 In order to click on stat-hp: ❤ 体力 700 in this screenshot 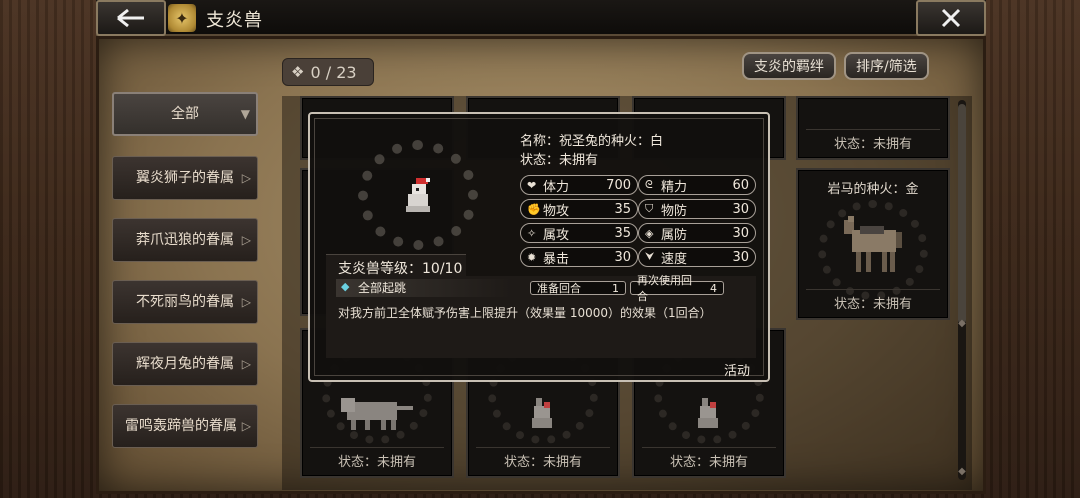, I will do `click(579, 185)`.